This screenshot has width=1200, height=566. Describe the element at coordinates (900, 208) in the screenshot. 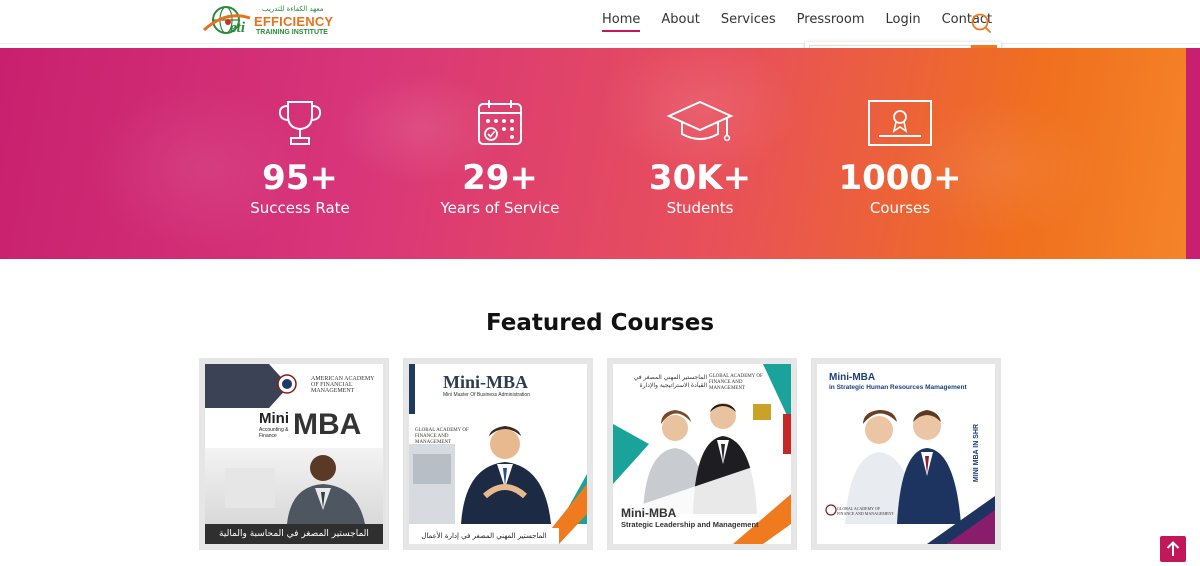

I see `stat-label: Courses` at that location.